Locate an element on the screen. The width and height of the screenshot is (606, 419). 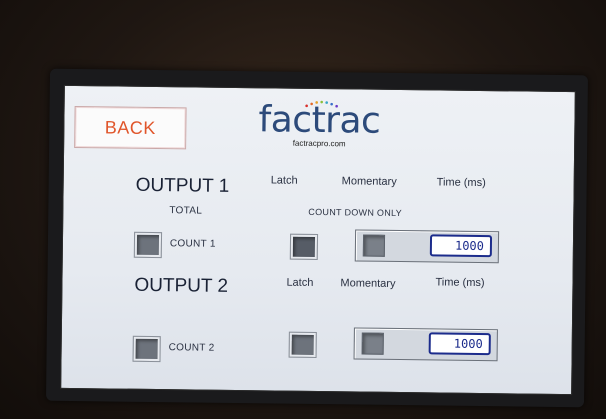
count1-checkbox is located at coordinates (148, 245).